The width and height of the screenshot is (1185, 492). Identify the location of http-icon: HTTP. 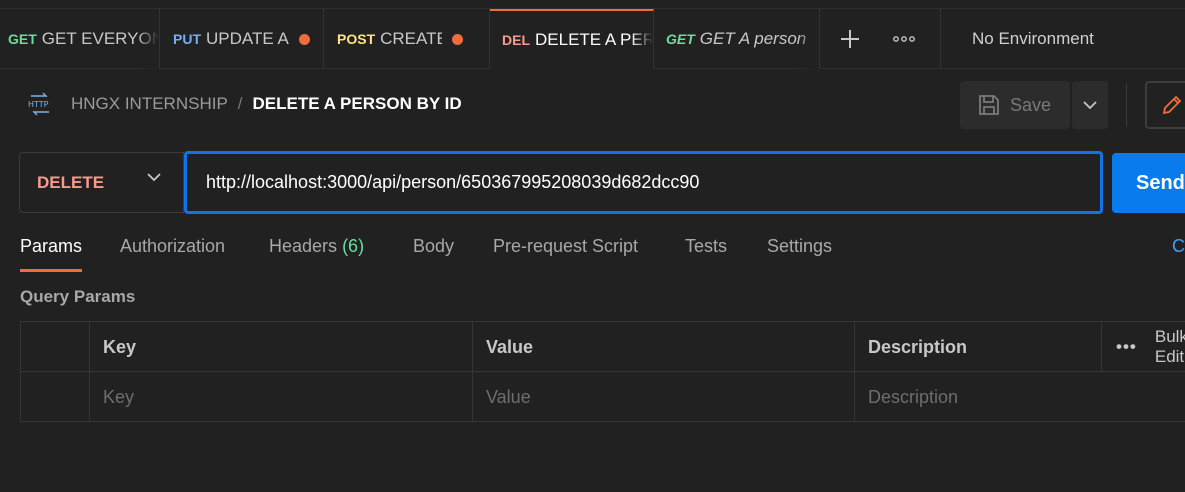
(38, 104).